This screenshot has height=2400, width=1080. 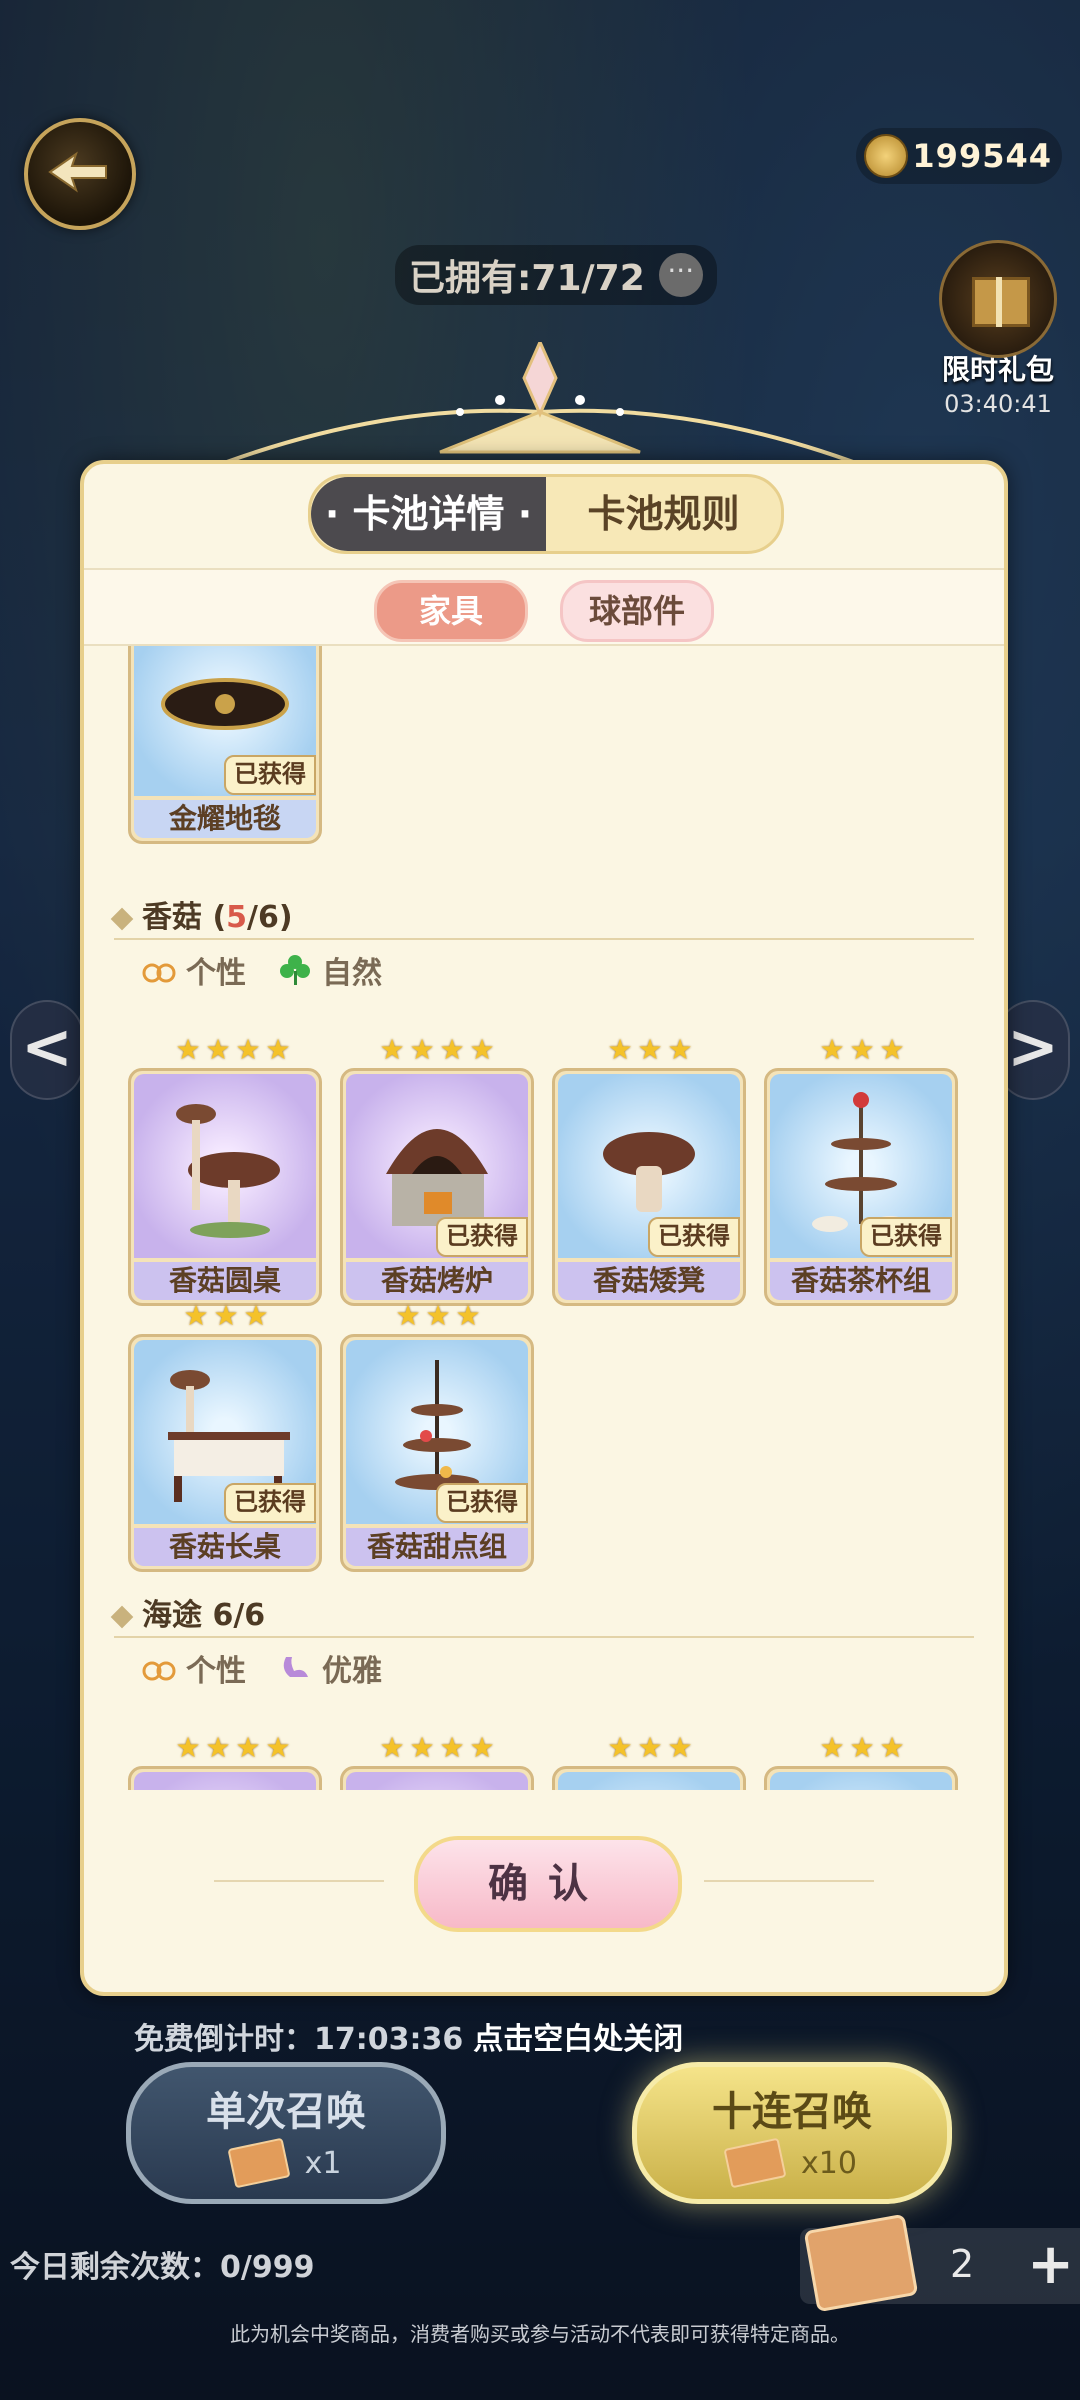 What do you see at coordinates (162, 2267) in the screenshot?
I see `remaining-attempts: 今日剩余次数：0/999` at bounding box center [162, 2267].